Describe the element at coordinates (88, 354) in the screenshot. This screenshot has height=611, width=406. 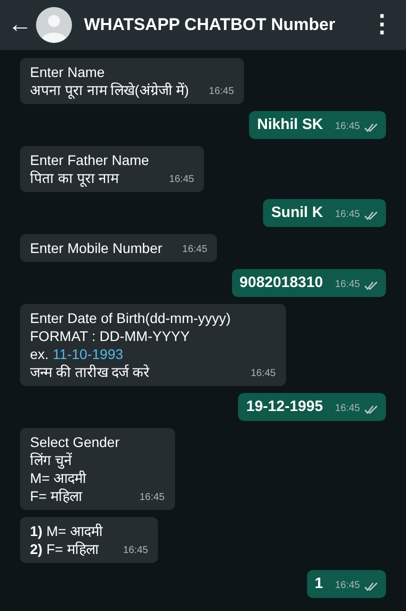
I see `date-link: 11-10-1993` at that location.